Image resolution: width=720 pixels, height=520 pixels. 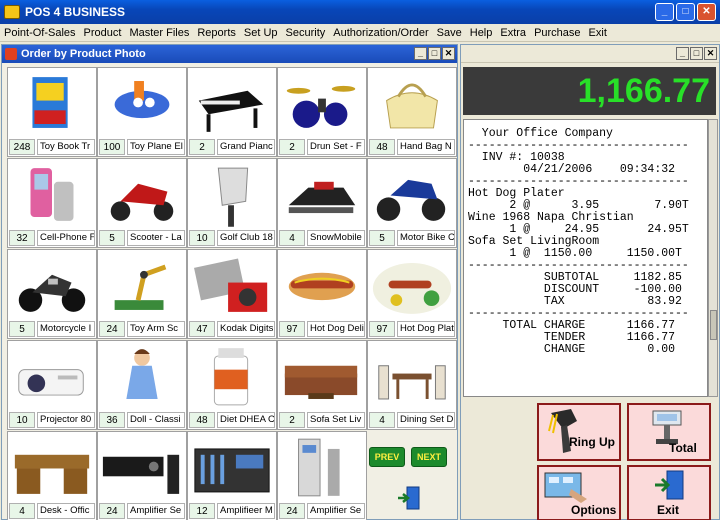 I want to click on product-tile: 48 Hand Bag N, so click(x=412, y=112).